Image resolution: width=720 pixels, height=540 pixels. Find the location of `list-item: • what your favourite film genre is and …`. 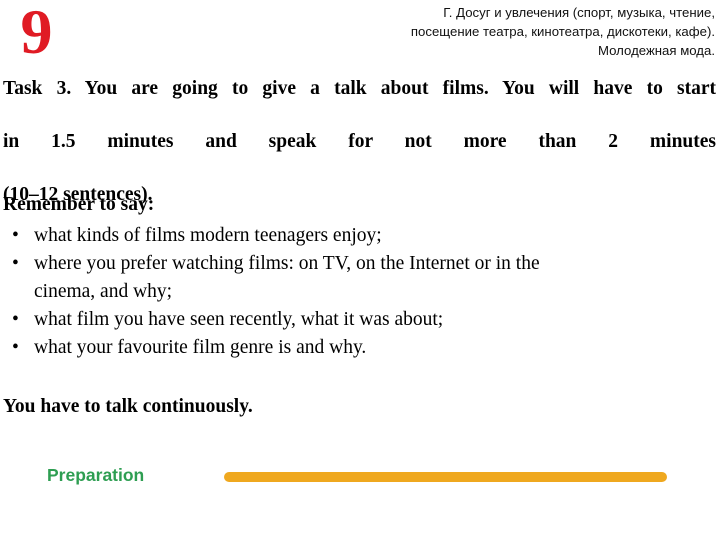

list-item: • what your favourite film genre is and … is located at coordinates (353, 348).